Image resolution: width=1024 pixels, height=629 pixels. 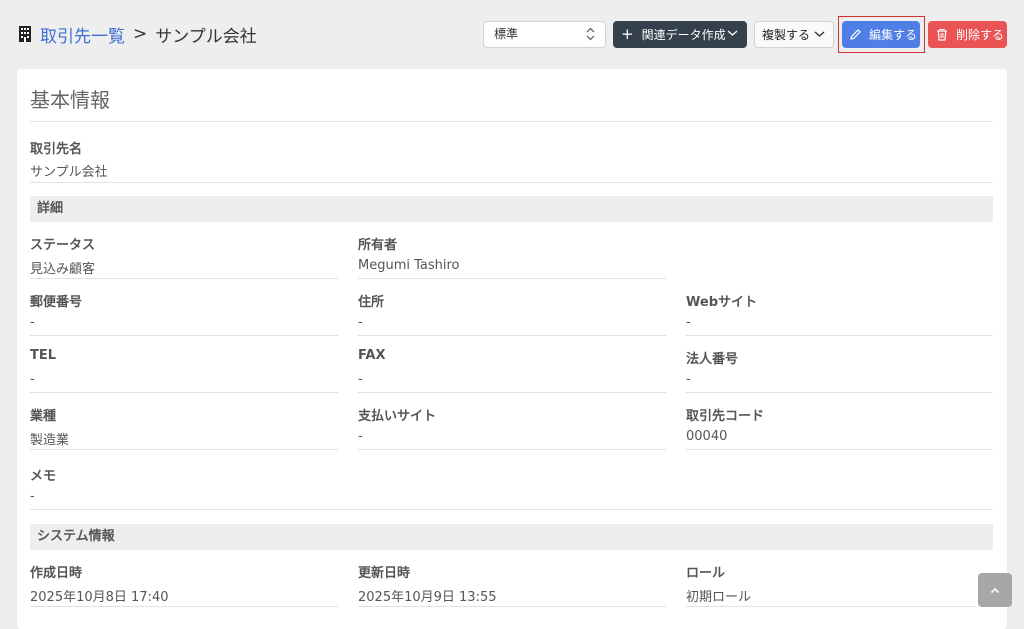 I want to click on delete-button: 削除する, so click(x=967, y=34).